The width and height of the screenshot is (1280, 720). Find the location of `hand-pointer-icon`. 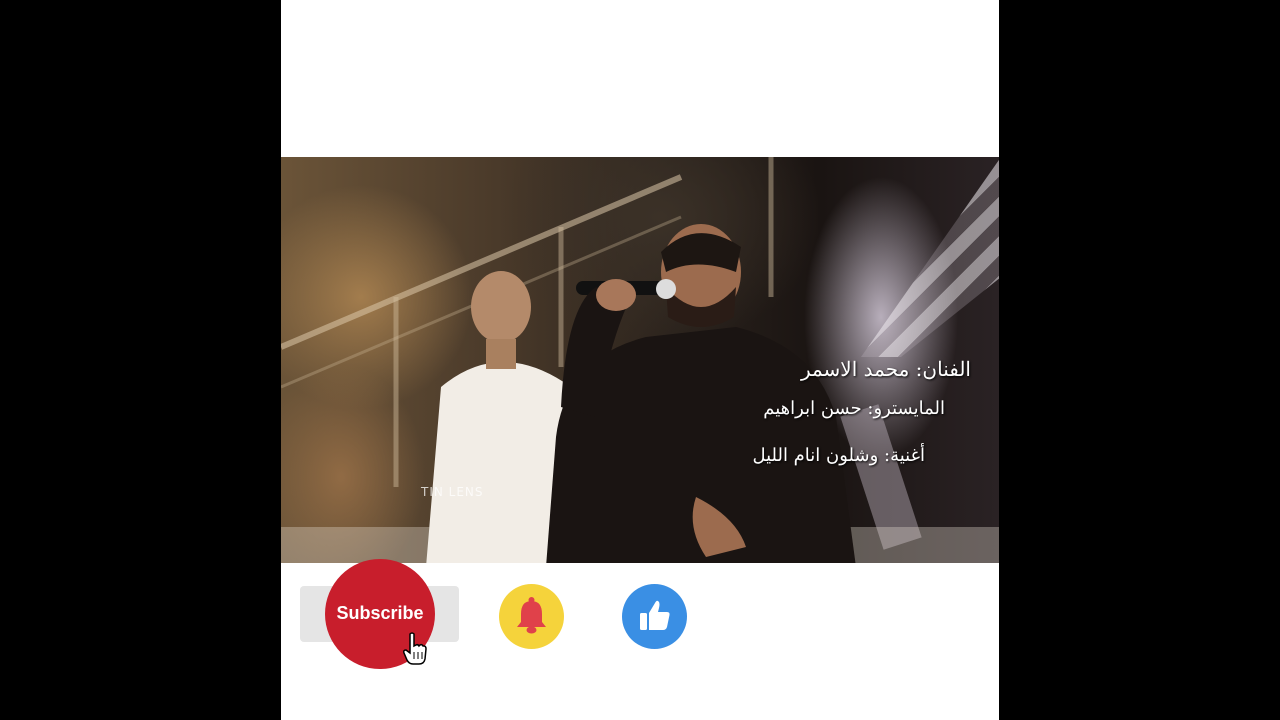

hand-pointer-icon is located at coordinates (415, 648).